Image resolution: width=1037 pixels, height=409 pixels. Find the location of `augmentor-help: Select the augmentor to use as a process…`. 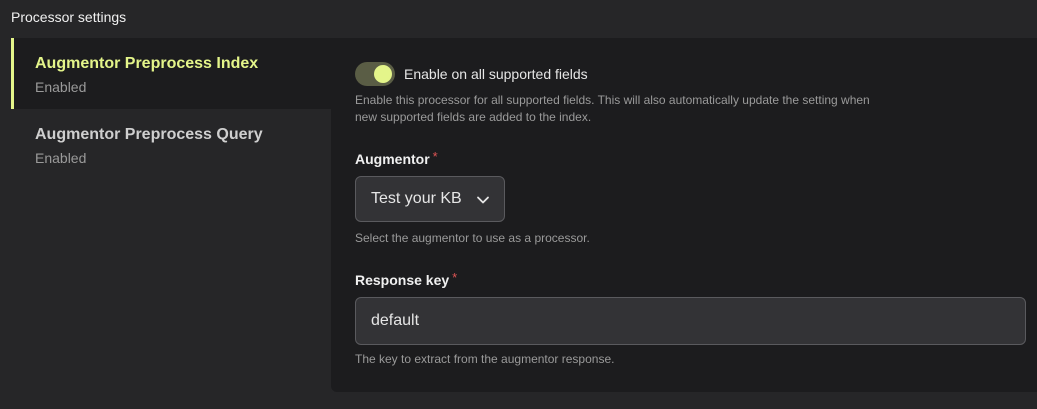

augmentor-help: Select the augmentor to use as a process… is located at coordinates (472, 238).